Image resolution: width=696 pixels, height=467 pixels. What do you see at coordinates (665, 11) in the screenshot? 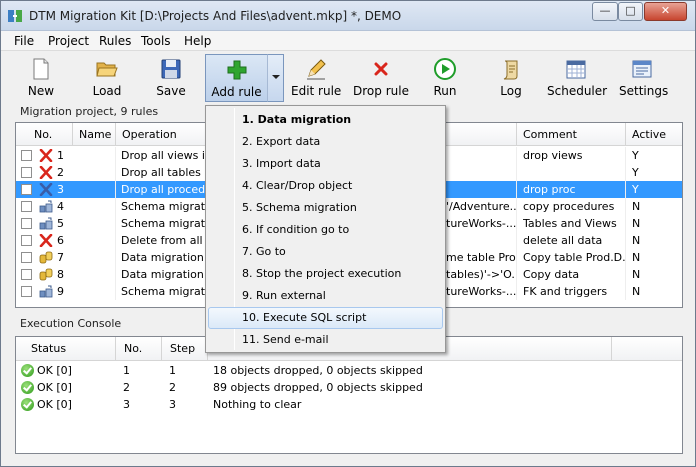
I see `close-button: ✕` at bounding box center [665, 11].